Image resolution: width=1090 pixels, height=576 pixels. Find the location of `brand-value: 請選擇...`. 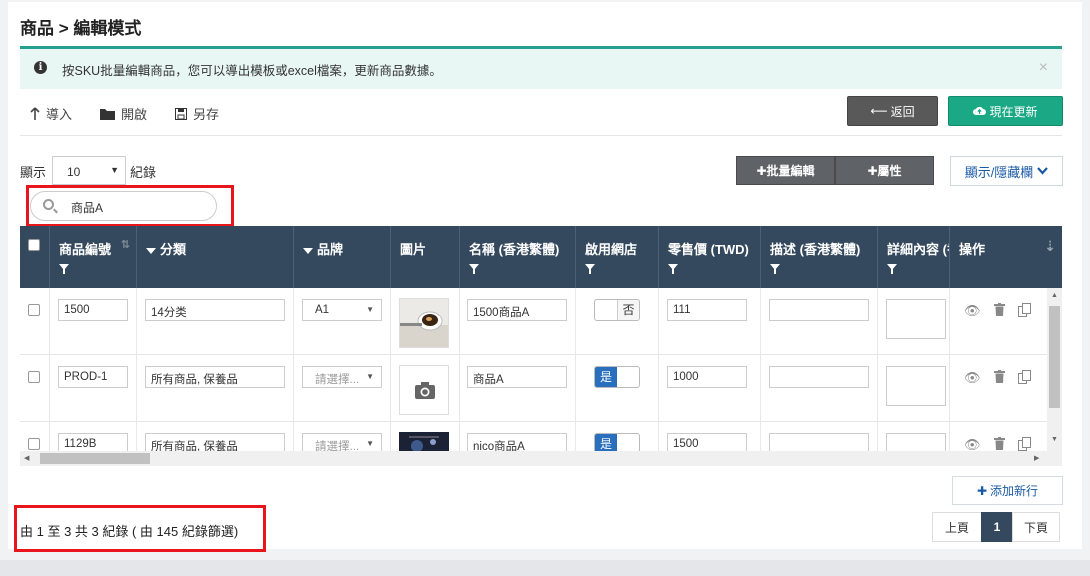

brand-value: 請選擇... is located at coordinates (337, 380).